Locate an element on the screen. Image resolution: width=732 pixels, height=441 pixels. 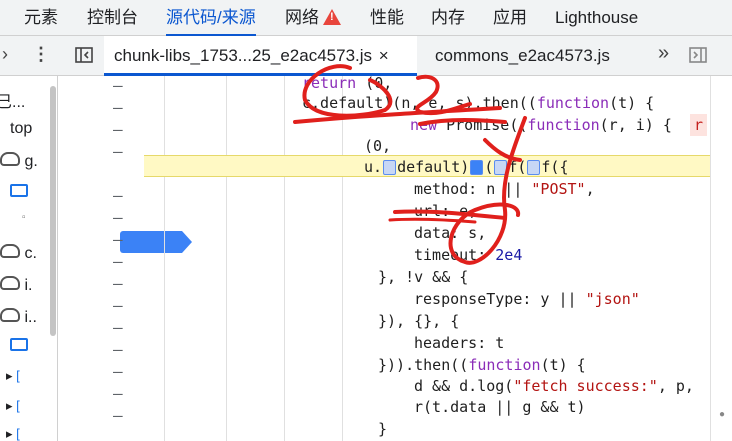
code-token: return is located at coordinates (334, 84).